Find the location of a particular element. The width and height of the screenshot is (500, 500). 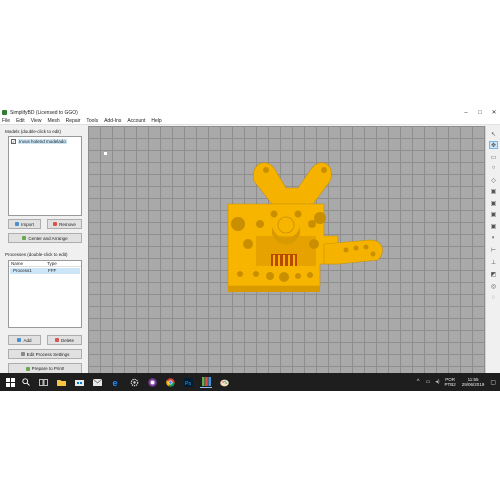

view-top-icon: ◇ is located at coordinates (493, 180).